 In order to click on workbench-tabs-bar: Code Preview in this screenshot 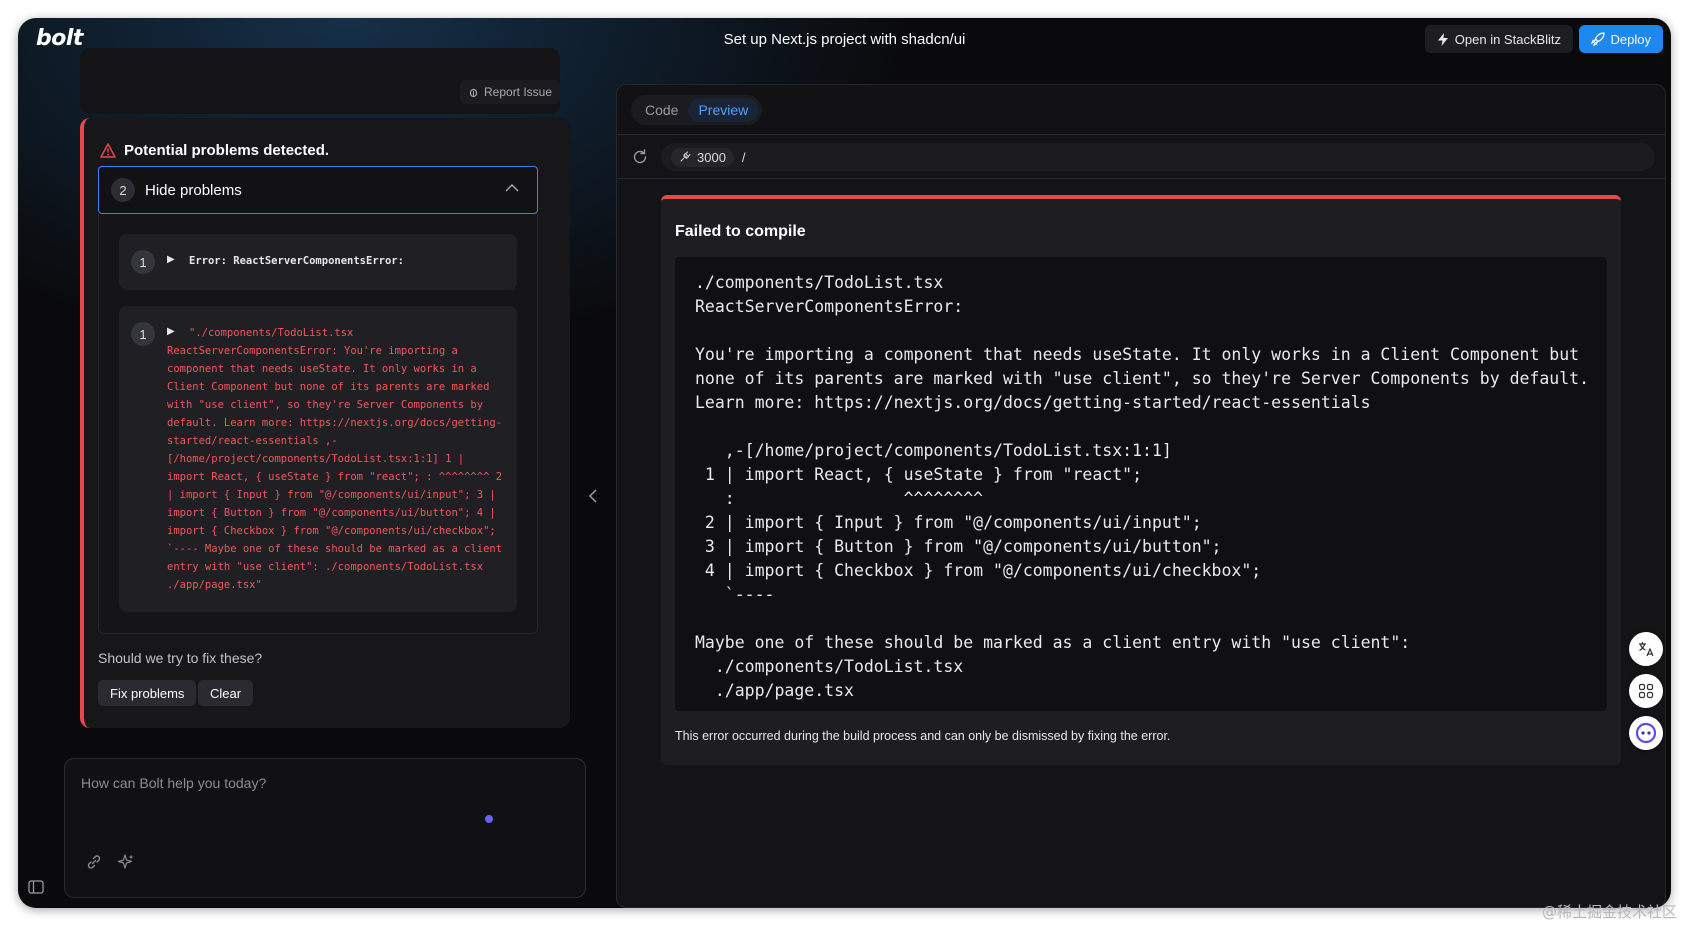, I will do `click(1141, 110)`.